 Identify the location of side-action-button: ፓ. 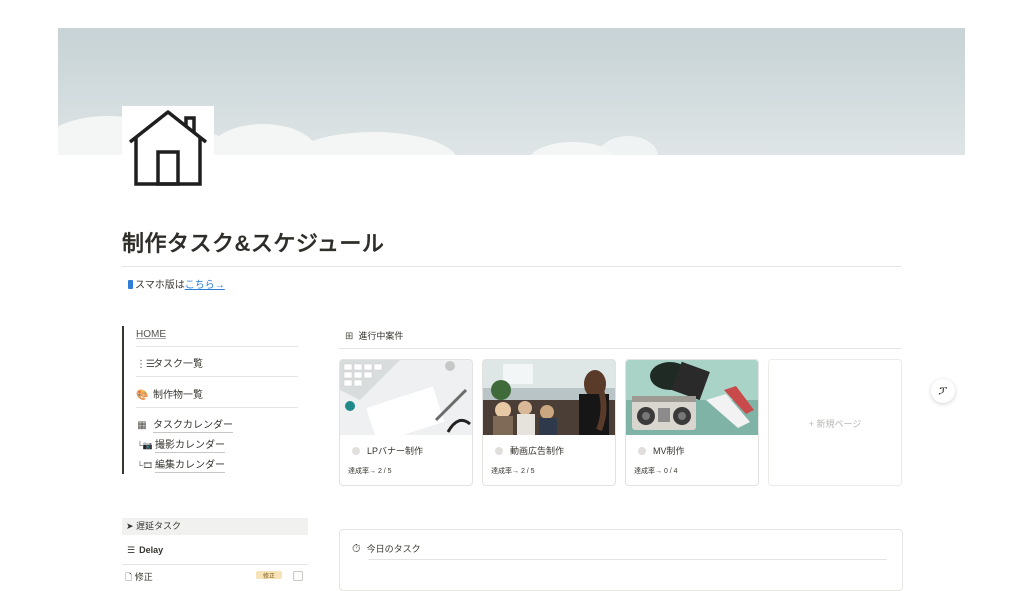
(943, 391).